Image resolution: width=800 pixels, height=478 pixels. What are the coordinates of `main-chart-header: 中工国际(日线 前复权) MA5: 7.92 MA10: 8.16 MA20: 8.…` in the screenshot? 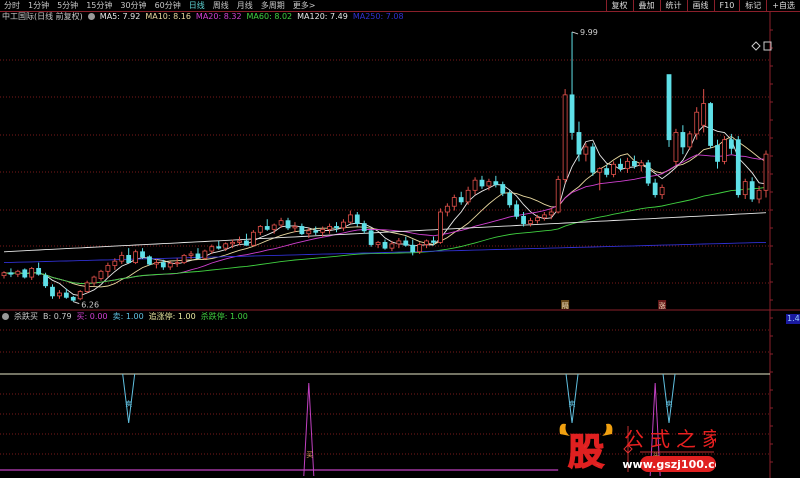 It's located at (203, 17).